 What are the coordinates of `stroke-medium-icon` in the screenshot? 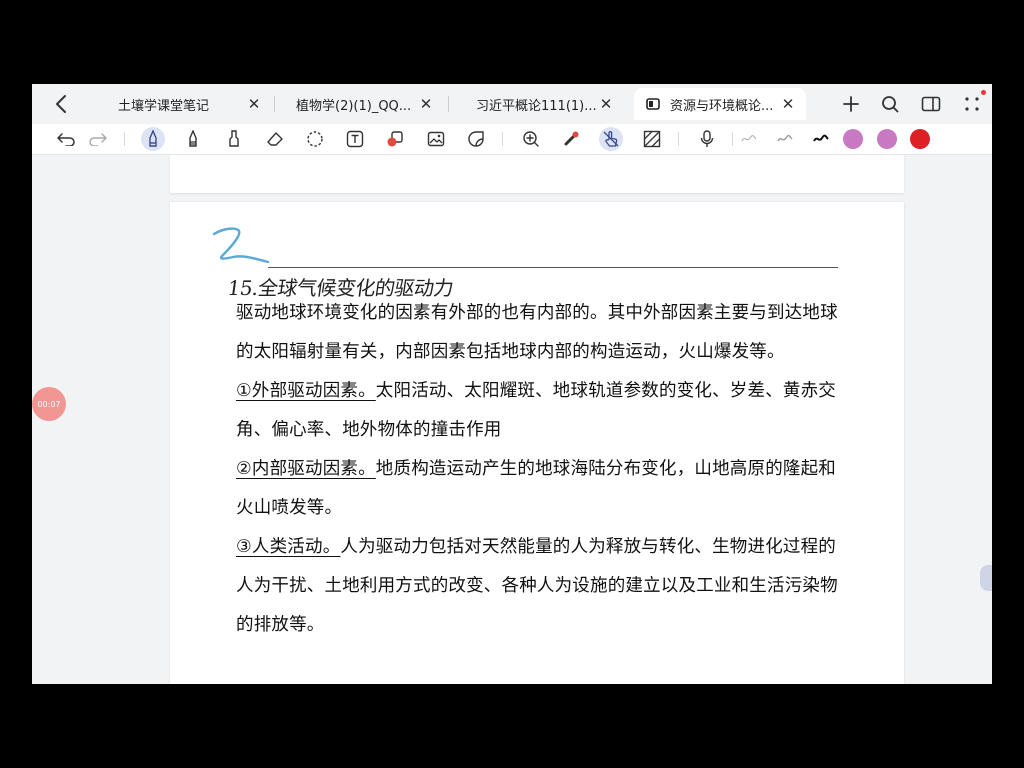 It's located at (785, 138).